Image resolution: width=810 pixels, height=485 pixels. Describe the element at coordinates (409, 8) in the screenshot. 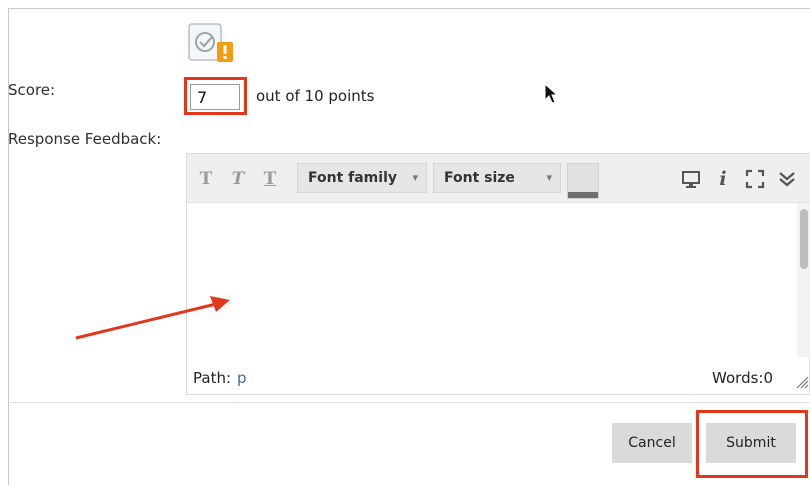

I see `frame-top-line` at that location.